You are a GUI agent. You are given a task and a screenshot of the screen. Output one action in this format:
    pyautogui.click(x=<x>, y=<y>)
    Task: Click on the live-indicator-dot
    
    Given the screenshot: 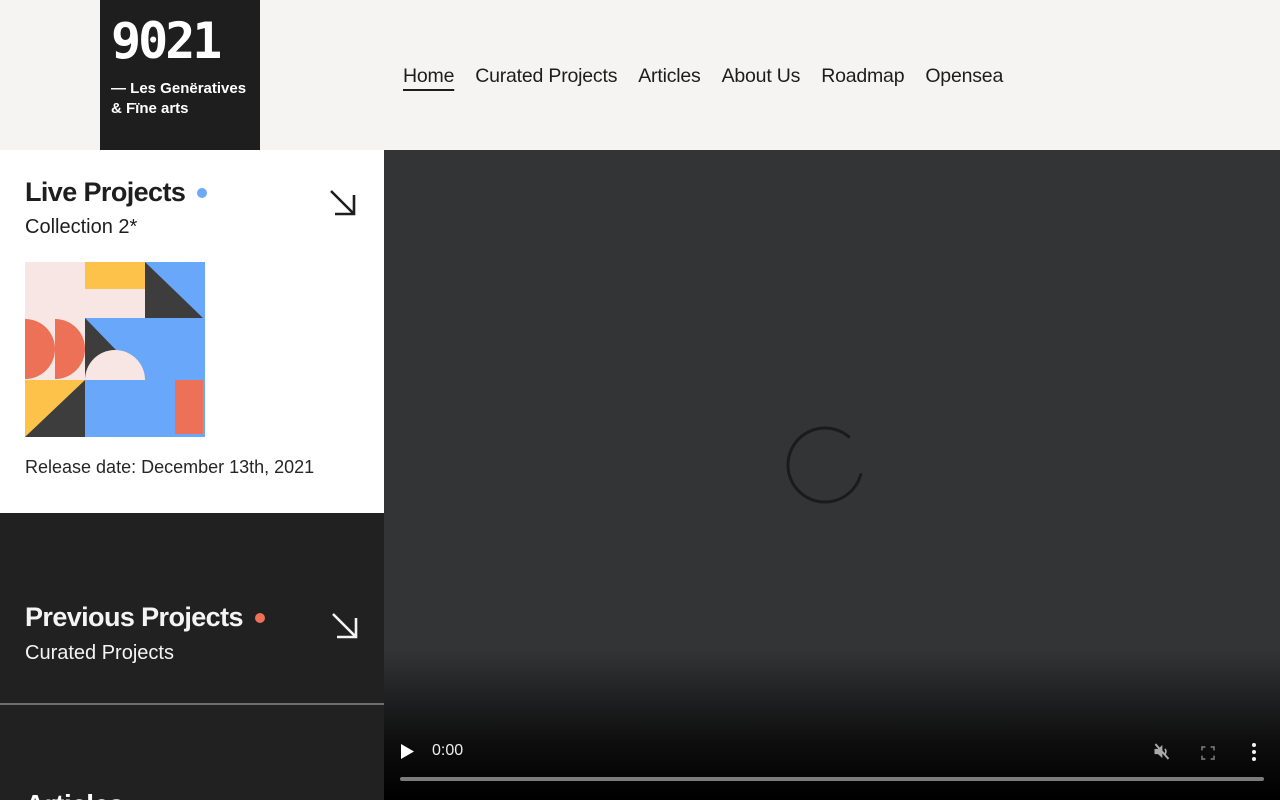 What is the action you would take?
    pyautogui.click(x=202, y=192)
    